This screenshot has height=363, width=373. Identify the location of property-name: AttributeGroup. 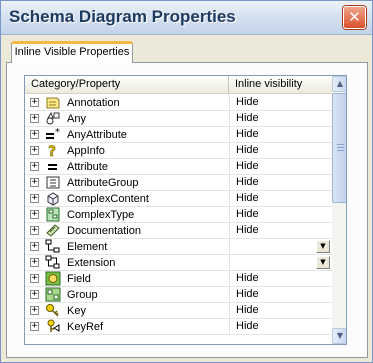
(103, 183).